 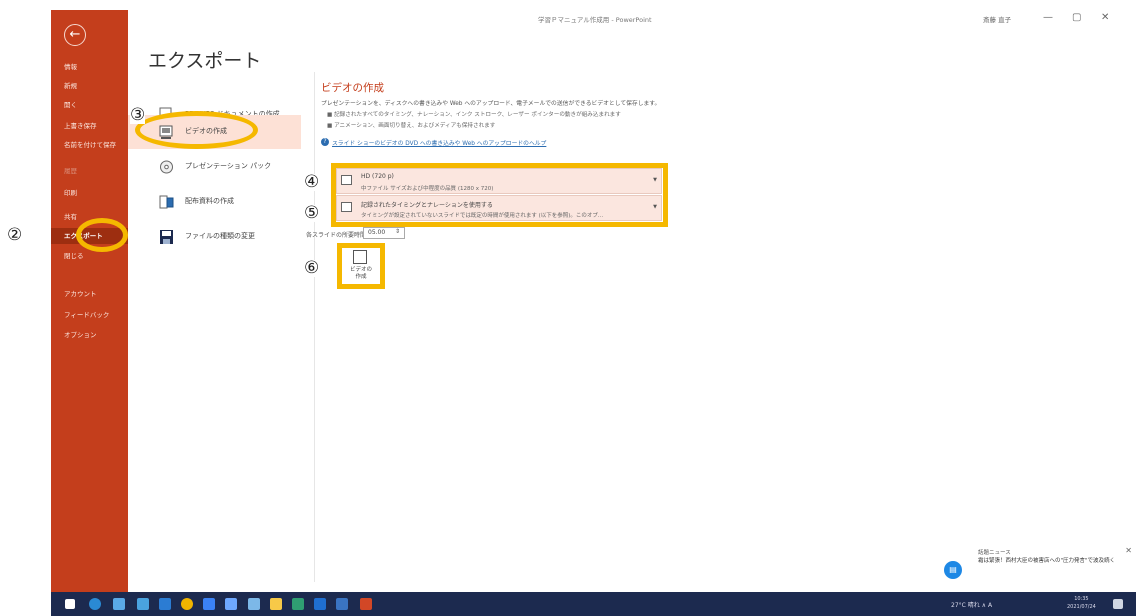 I want to click on divider, so click(x=314, y=327).